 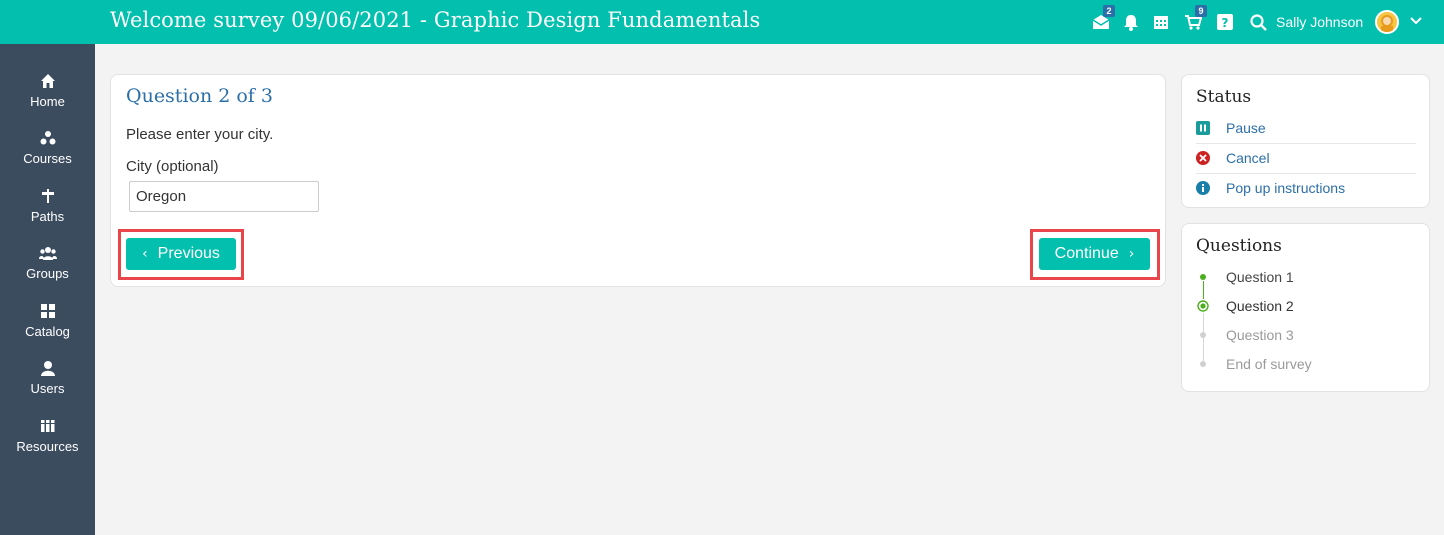 I want to click on question-step: Question 3, so click(x=1245, y=335).